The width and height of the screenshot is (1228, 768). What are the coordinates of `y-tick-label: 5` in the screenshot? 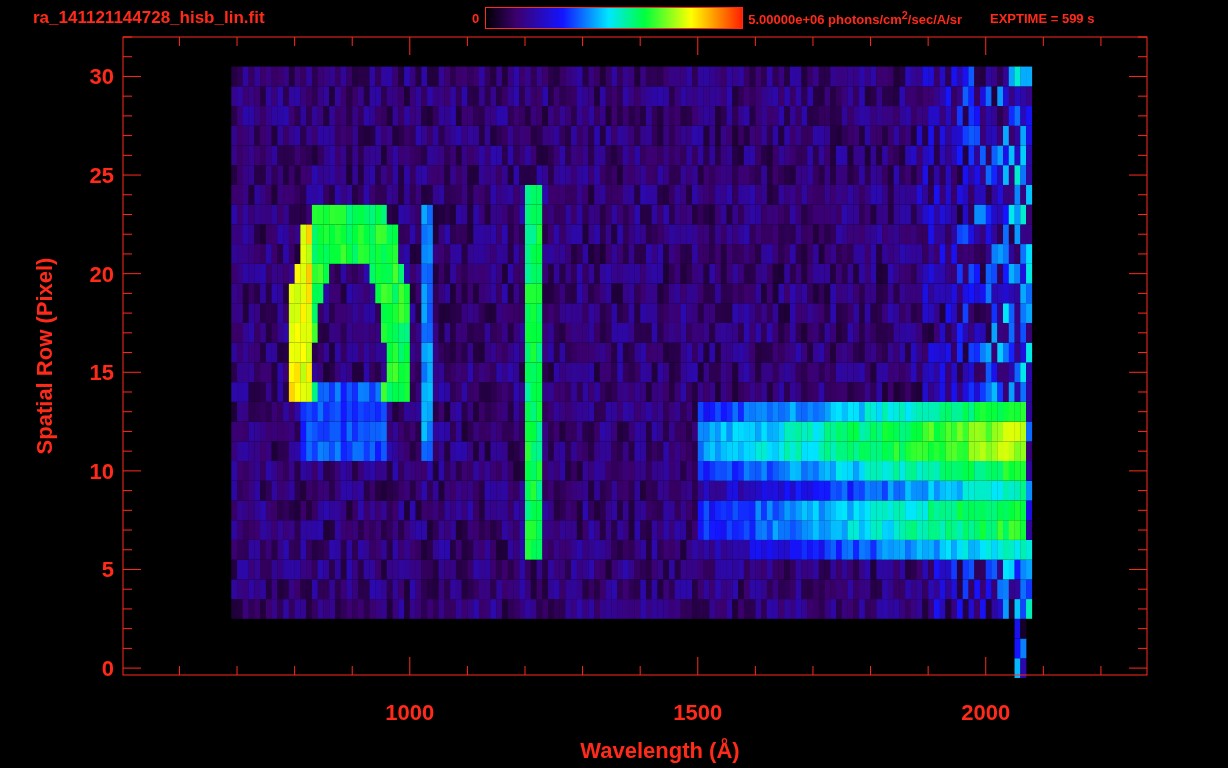 It's located at (107, 570).